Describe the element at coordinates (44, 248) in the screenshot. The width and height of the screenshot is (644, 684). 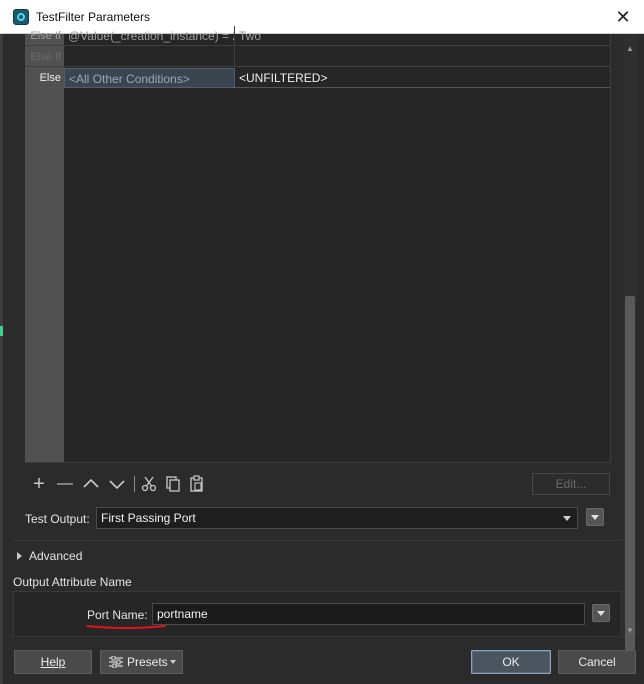
I see `row-header-column` at that location.